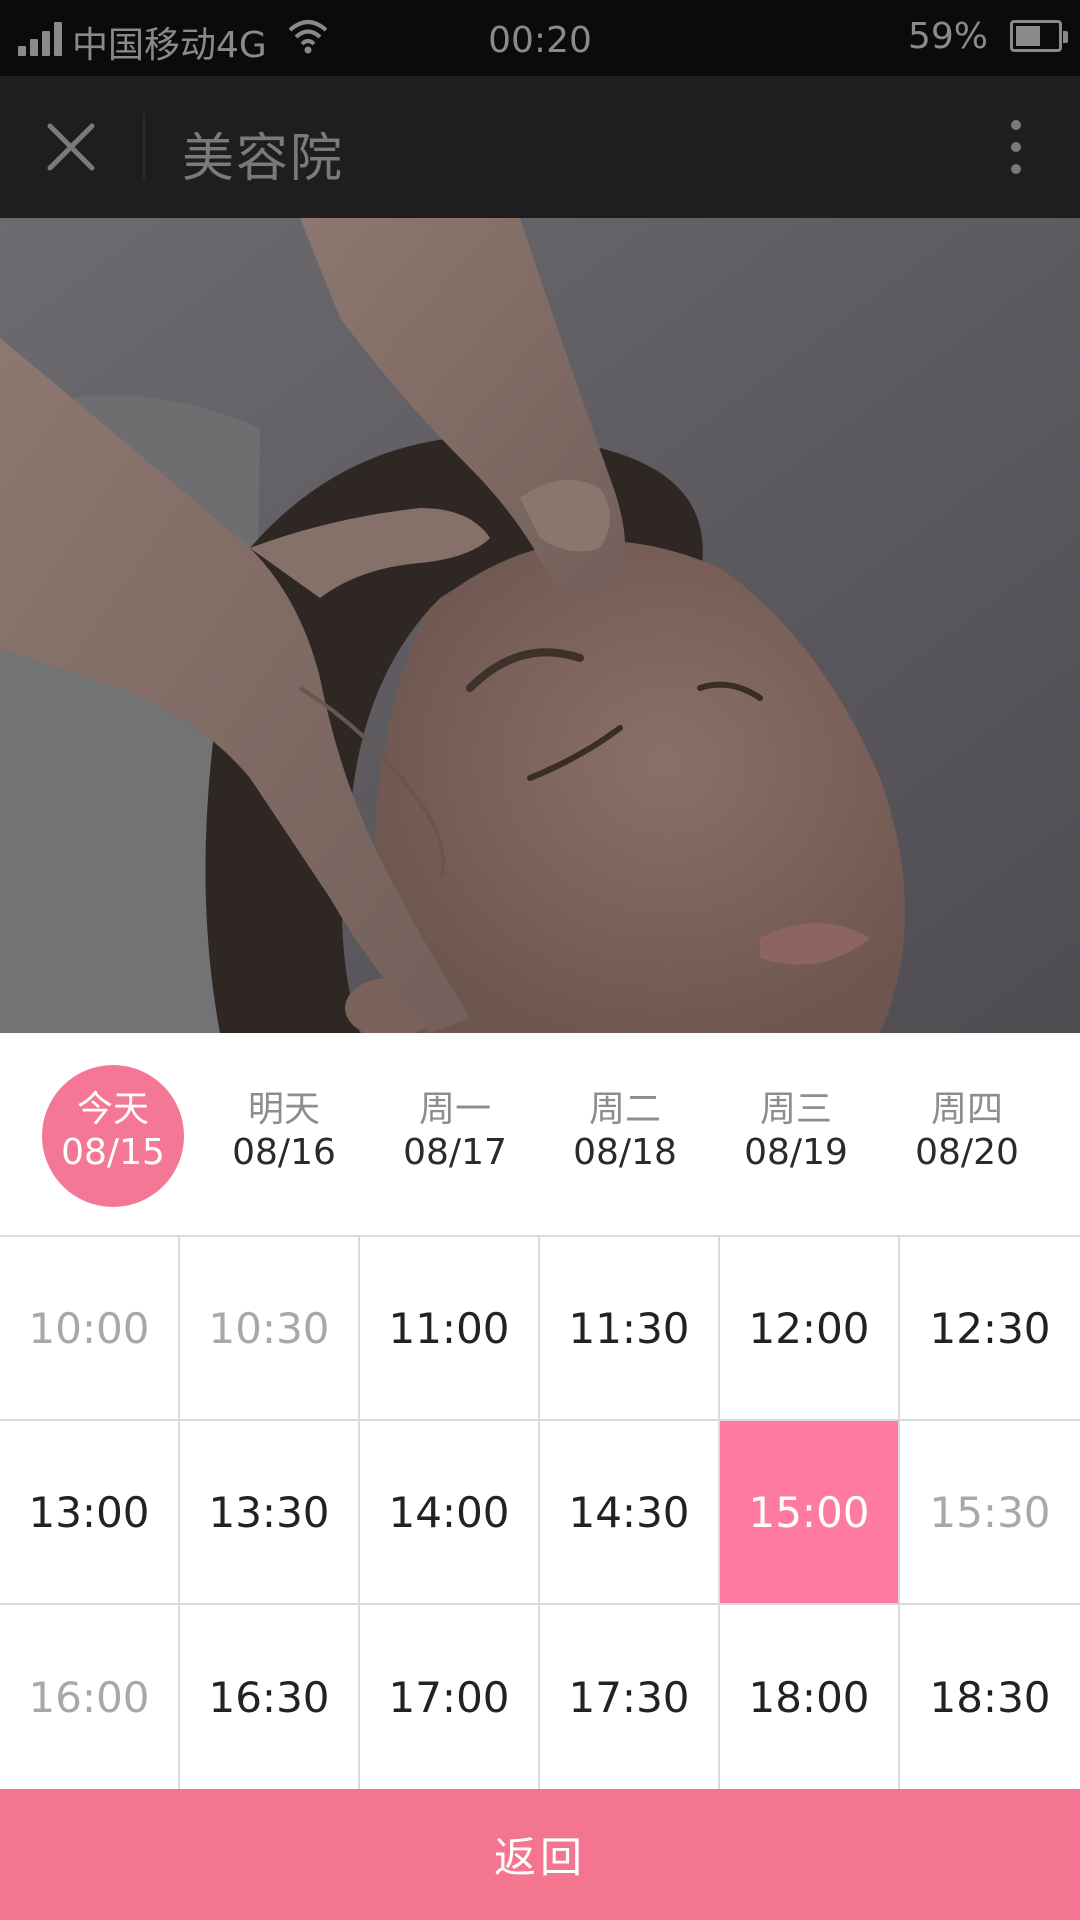  What do you see at coordinates (630, 1513) in the screenshot?
I see `time-slot: 14:30` at bounding box center [630, 1513].